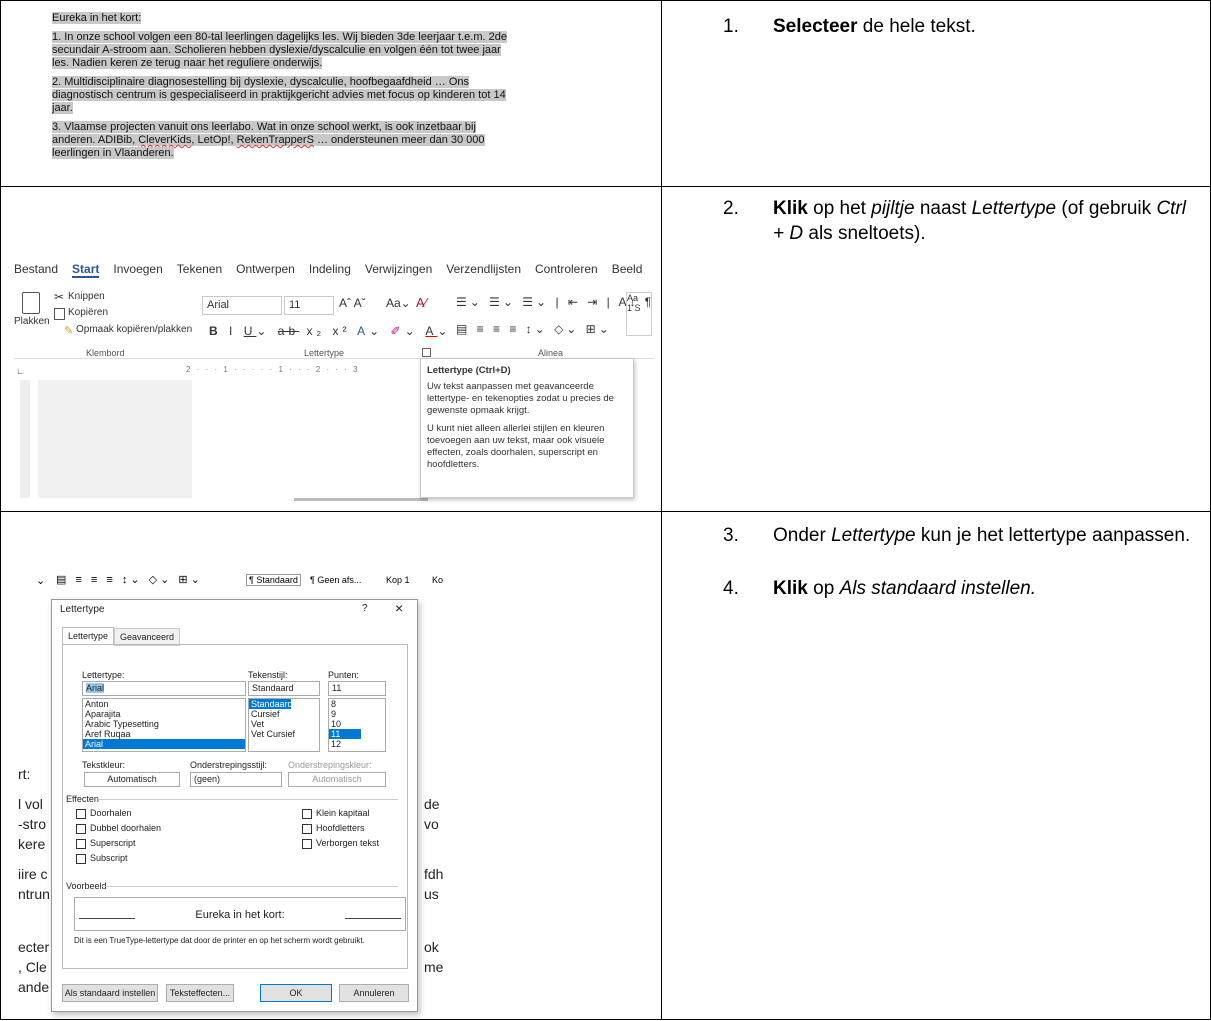 The width and height of the screenshot is (1211, 1021). Describe the element at coordinates (361, 499) in the screenshot. I see `page-scrollbar` at that location.